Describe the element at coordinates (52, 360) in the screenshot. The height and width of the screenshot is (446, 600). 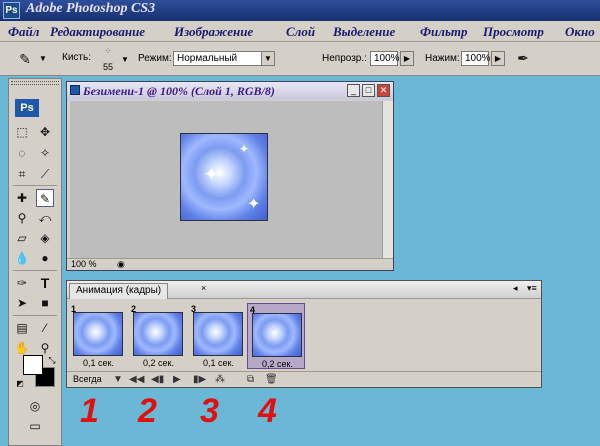
I see `swap-colors-icon: ⤡` at that location.